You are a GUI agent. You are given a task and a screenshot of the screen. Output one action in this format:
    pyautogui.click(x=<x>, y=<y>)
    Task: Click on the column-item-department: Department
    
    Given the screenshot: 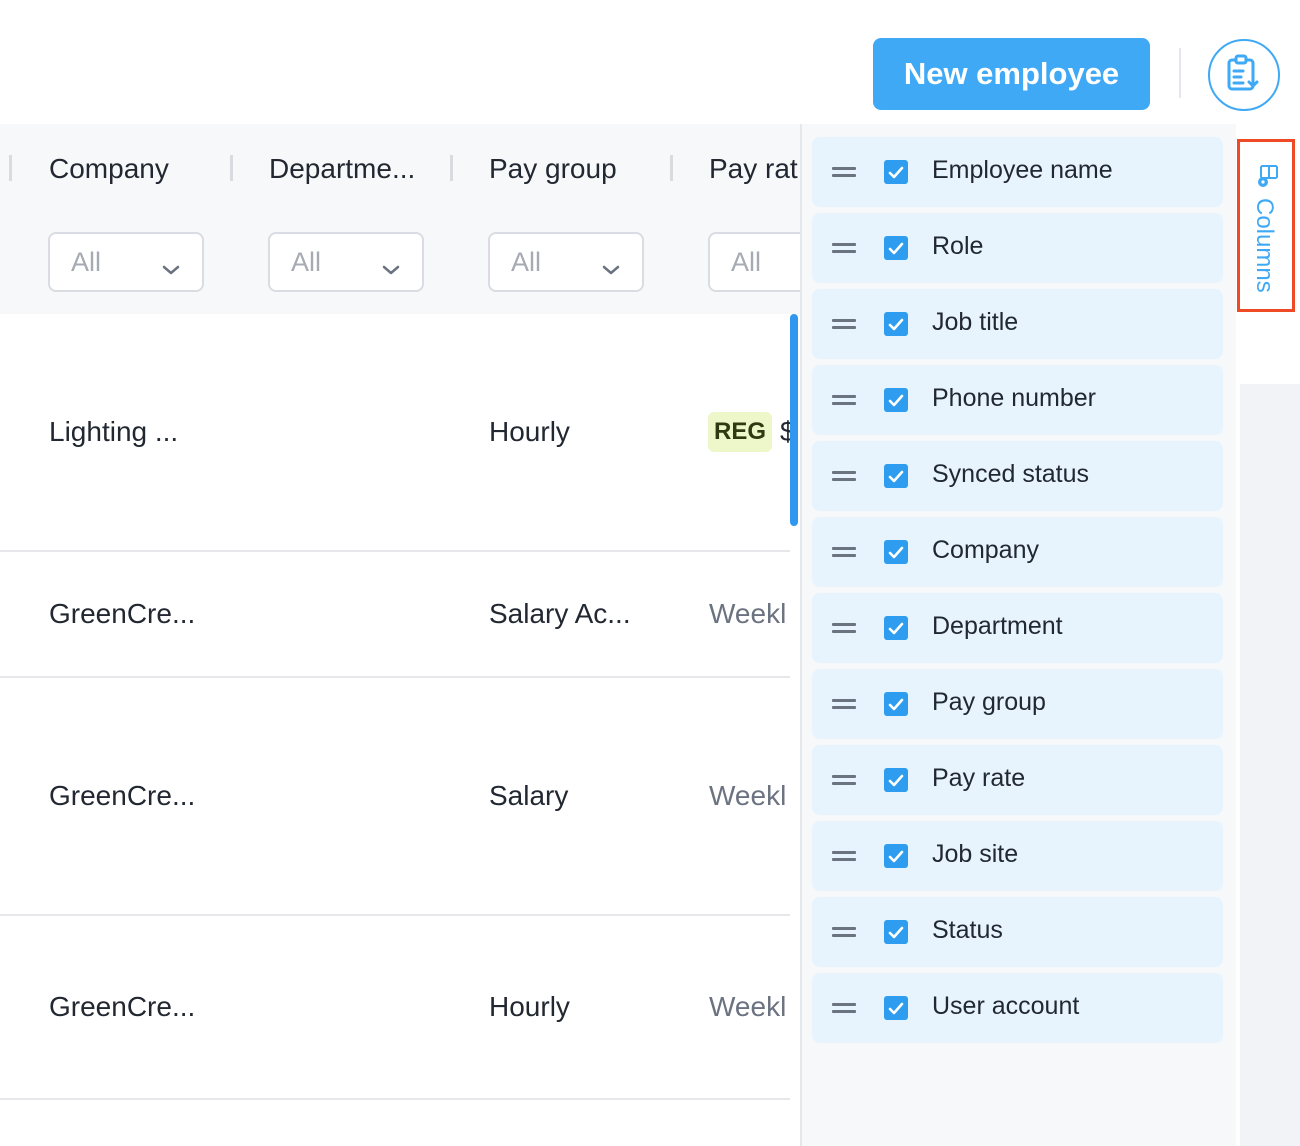 What is the action you would take?
    pyautogui.click(x=1017, y=628)
    